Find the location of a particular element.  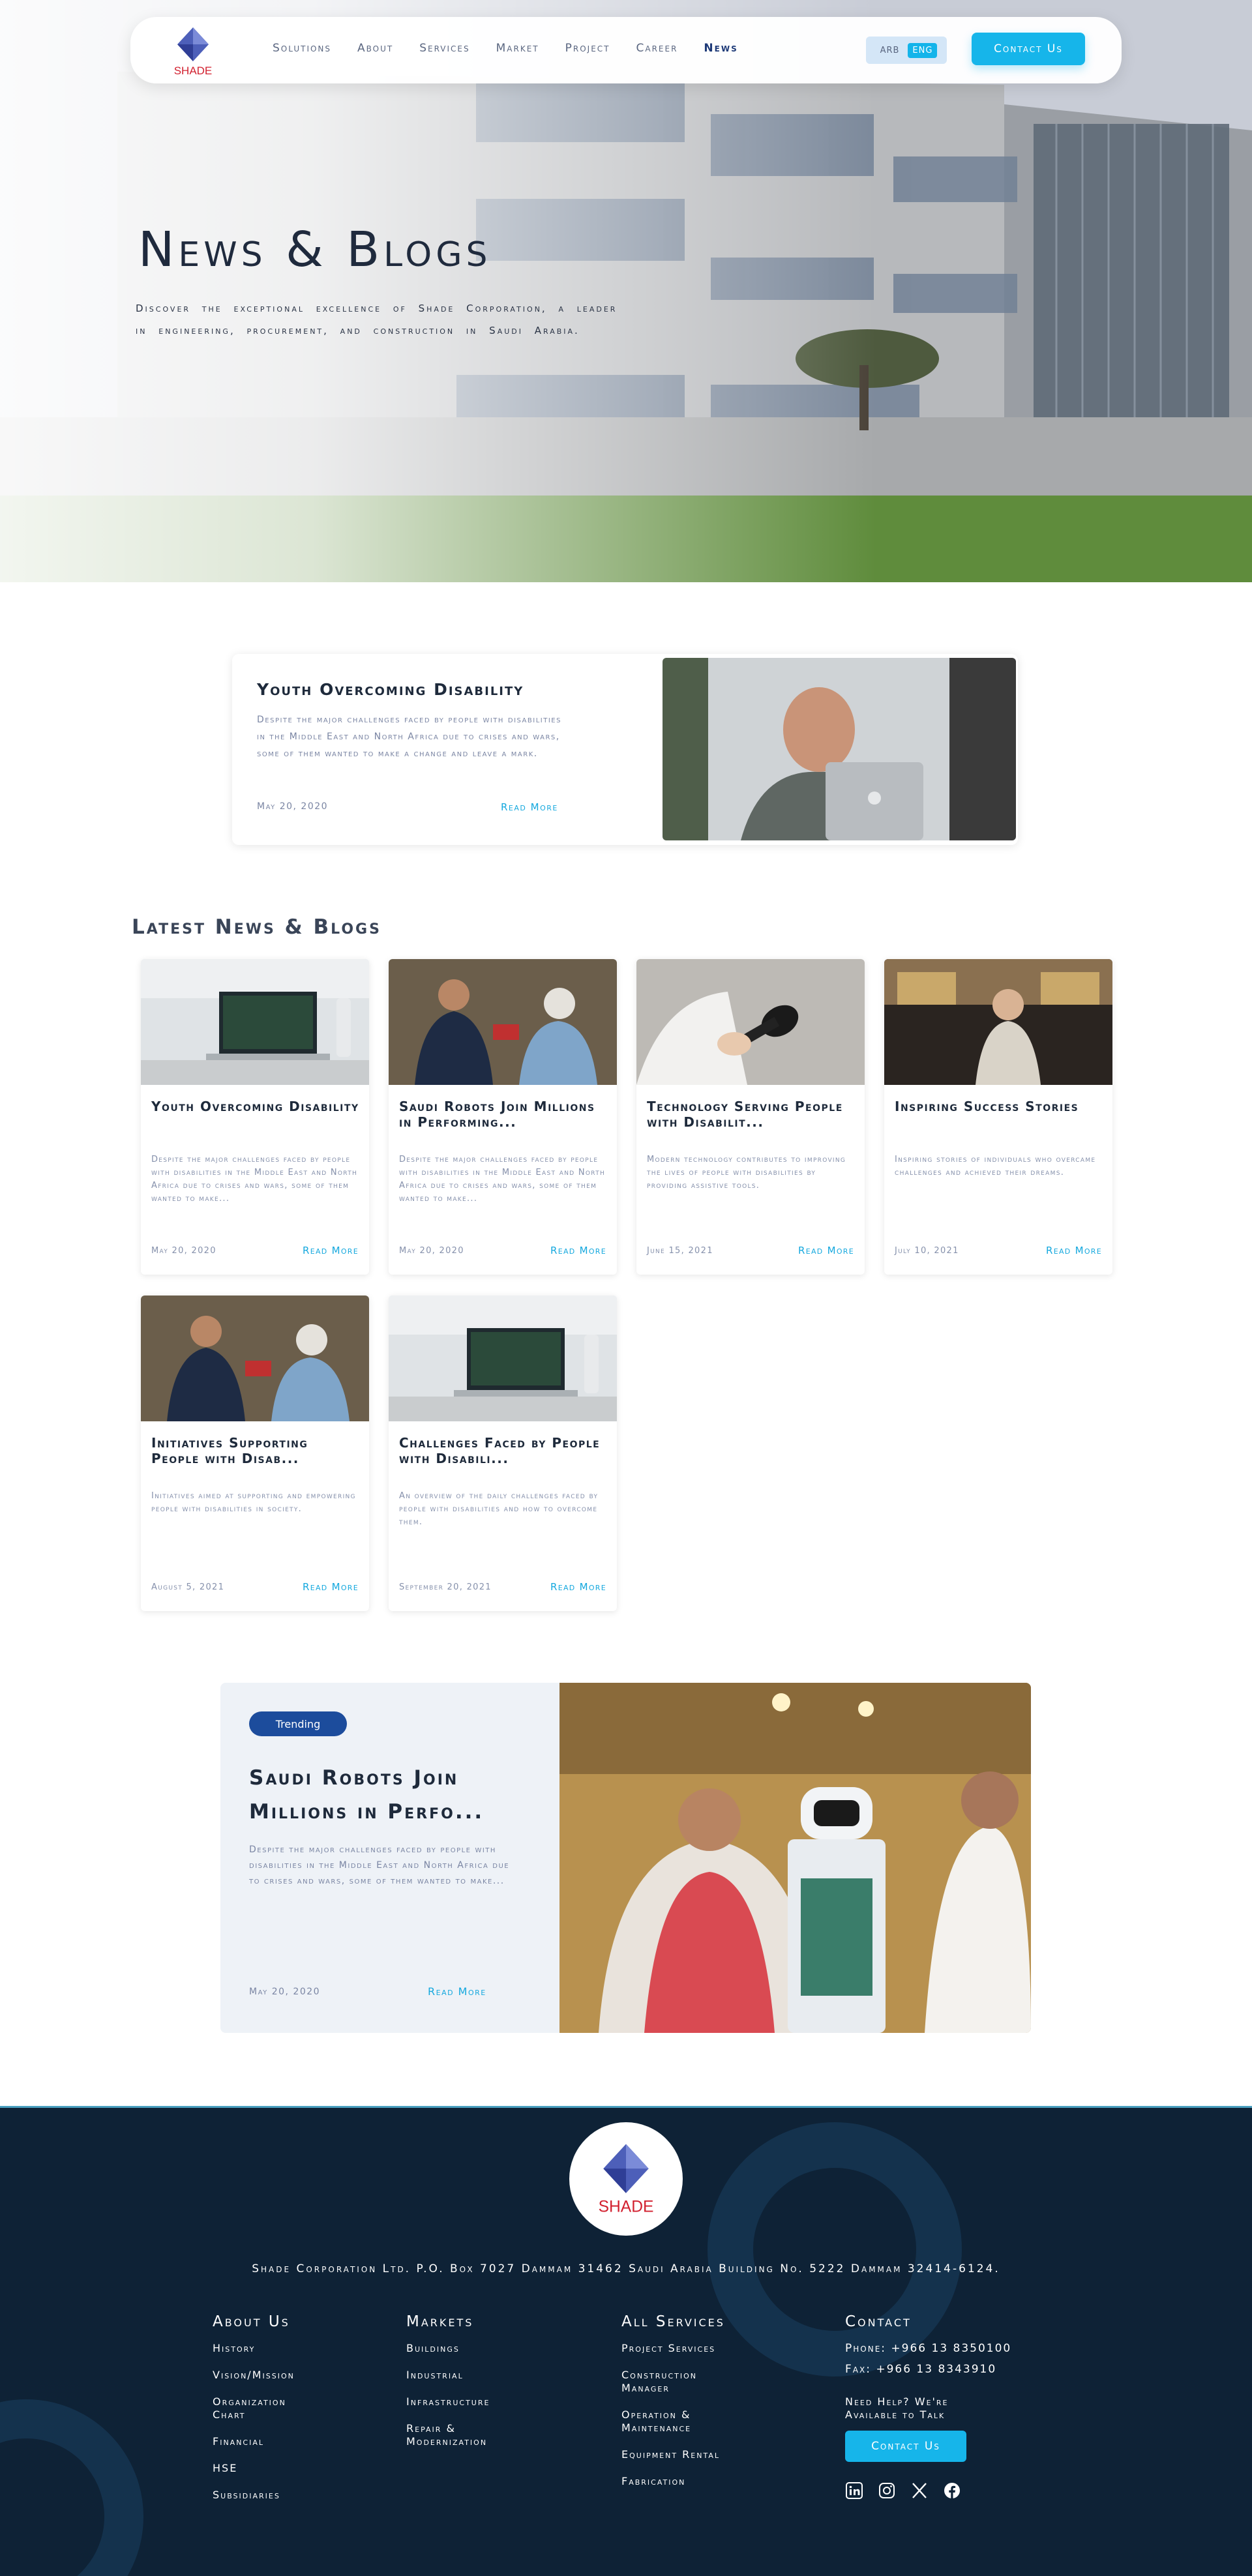

news-card-title: Youth Overcoming Disability is located at coordinates (255, 1106).